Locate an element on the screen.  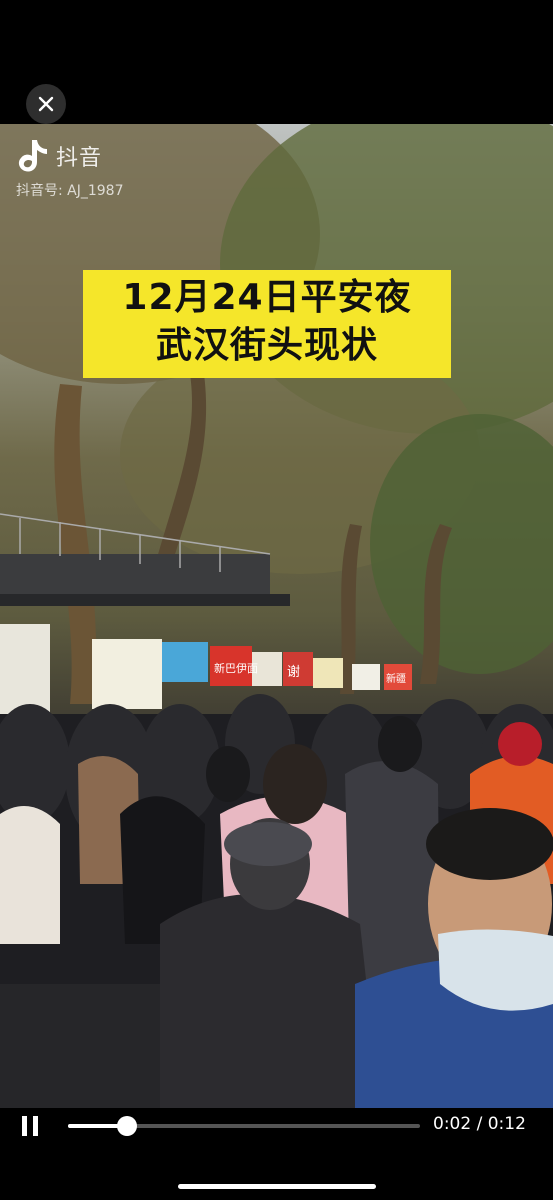
storefront-sign: 新巴伊面 is located at coordinates (236, 668).